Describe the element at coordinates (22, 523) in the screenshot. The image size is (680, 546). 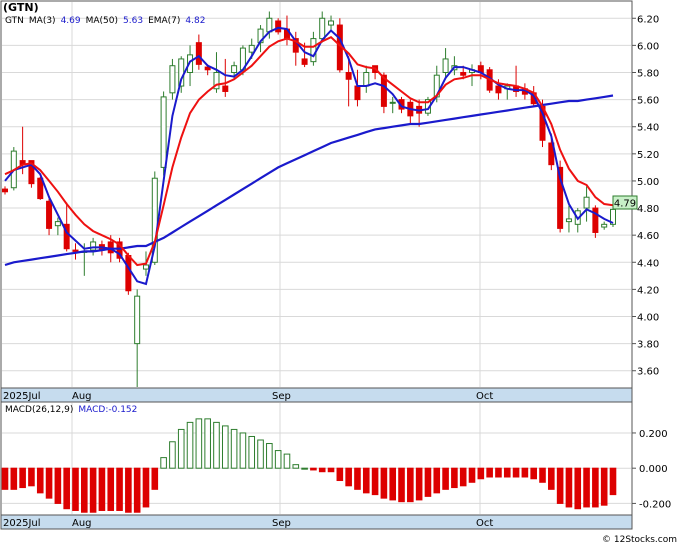
I see `macd-x-label: 2025Jul` at that location.